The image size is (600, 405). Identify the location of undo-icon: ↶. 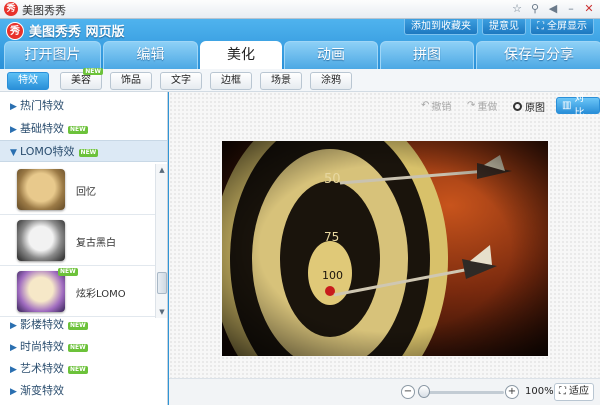
(425, 105).